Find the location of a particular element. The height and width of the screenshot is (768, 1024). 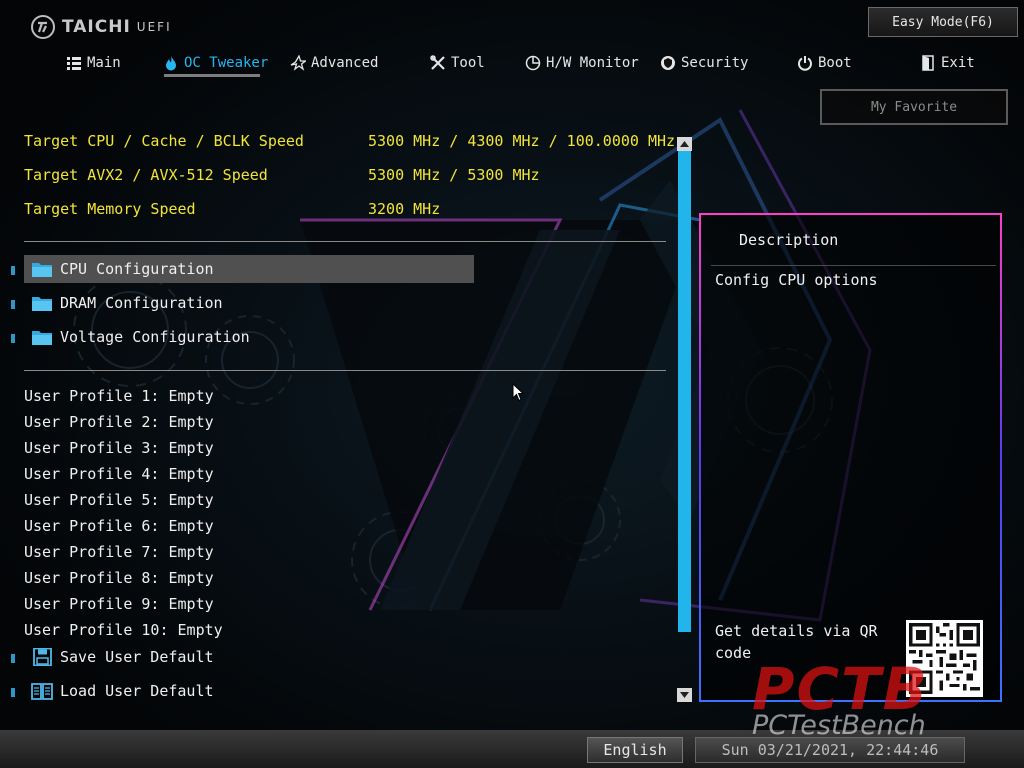

scroll-up-arrow-icon is located at coordinates (684, 144).